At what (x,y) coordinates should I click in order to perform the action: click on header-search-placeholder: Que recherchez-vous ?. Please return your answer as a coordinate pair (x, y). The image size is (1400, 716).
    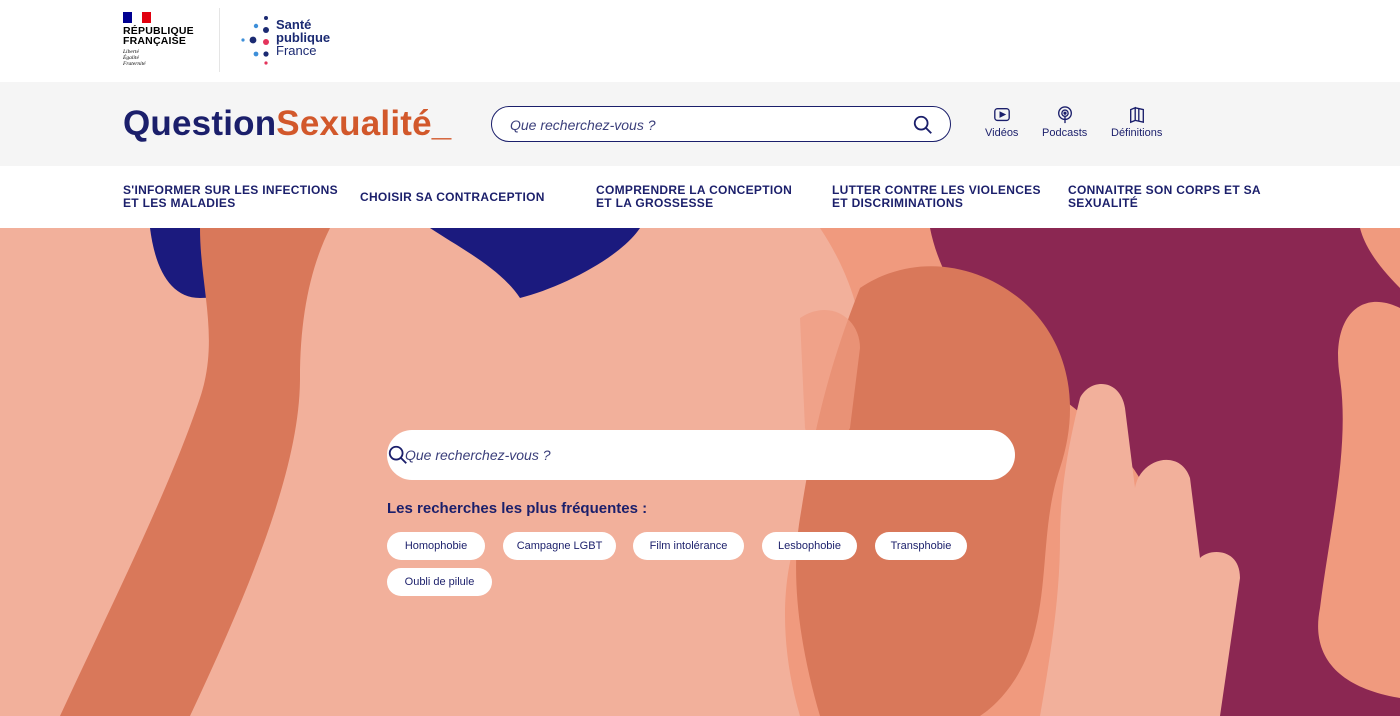
    Looking at the image, I should click on (583, 125).